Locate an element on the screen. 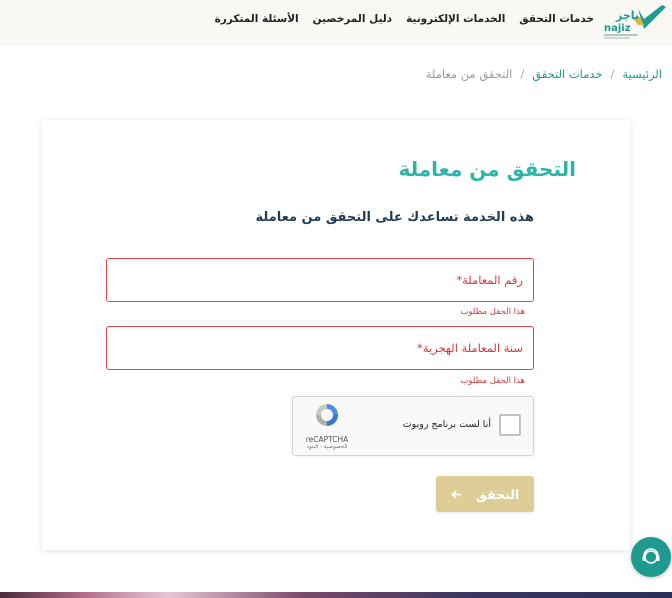 This screenshot has width=672, height=598. hijri-year-input: سنة المعاملة الهجرية* is located at coordinates (320, 348).